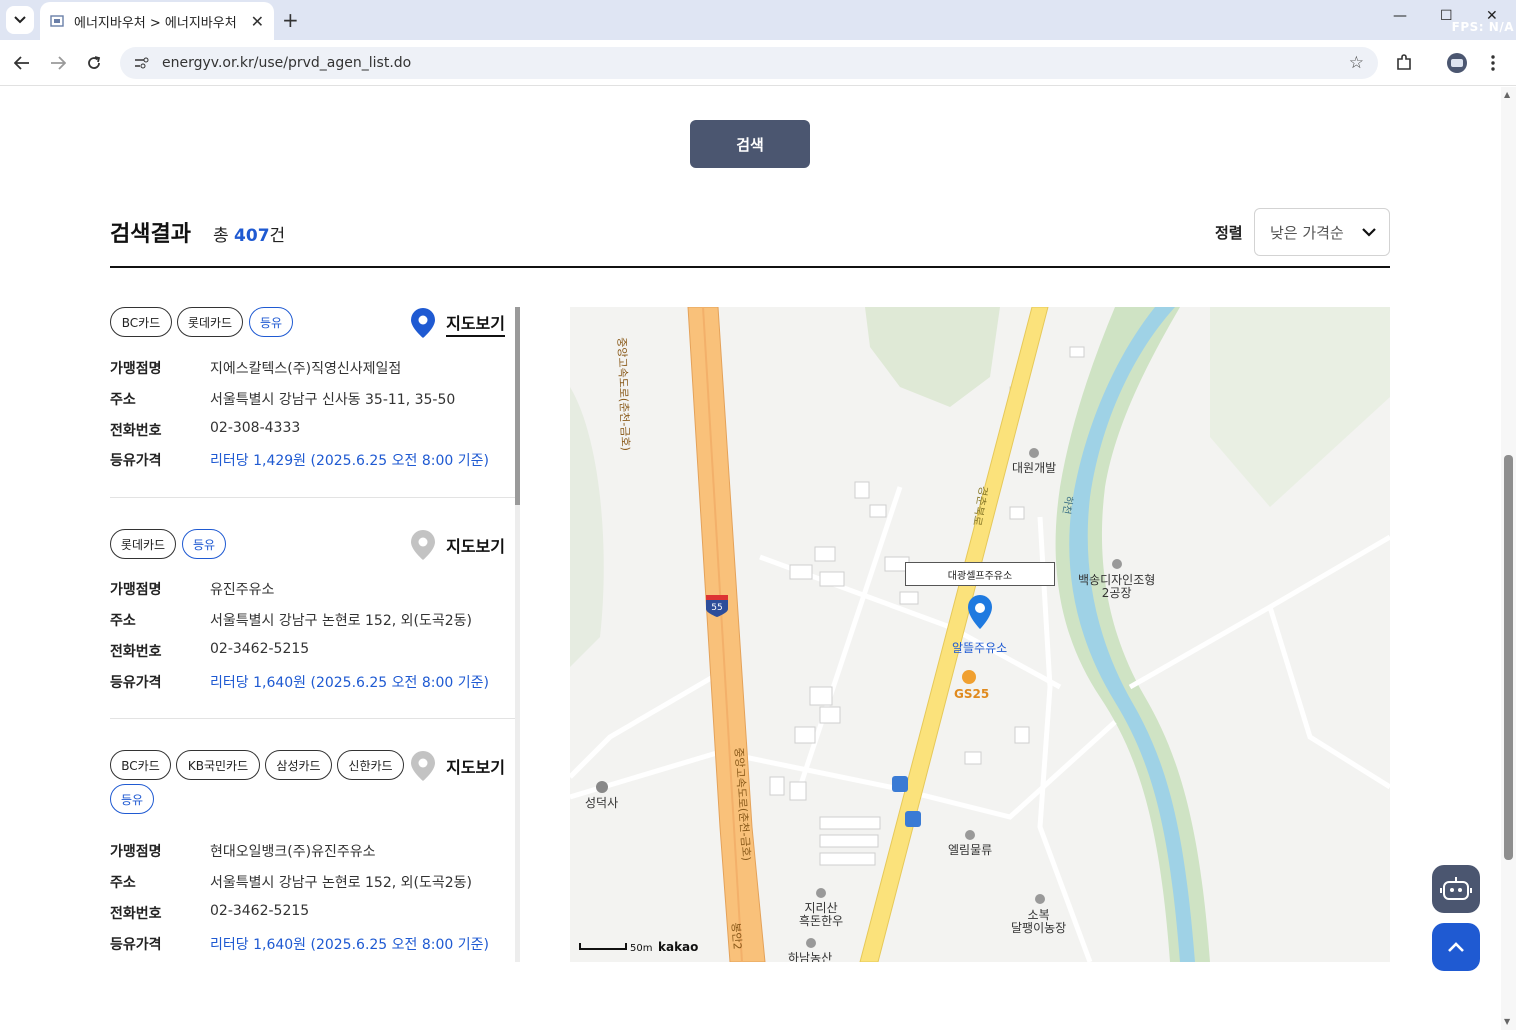 The height and width of the screenshot is (1030, 1516). Describe the element at coordinates (242, 590) in the screenshot. I see `store-name: 유진주유소` at that location.